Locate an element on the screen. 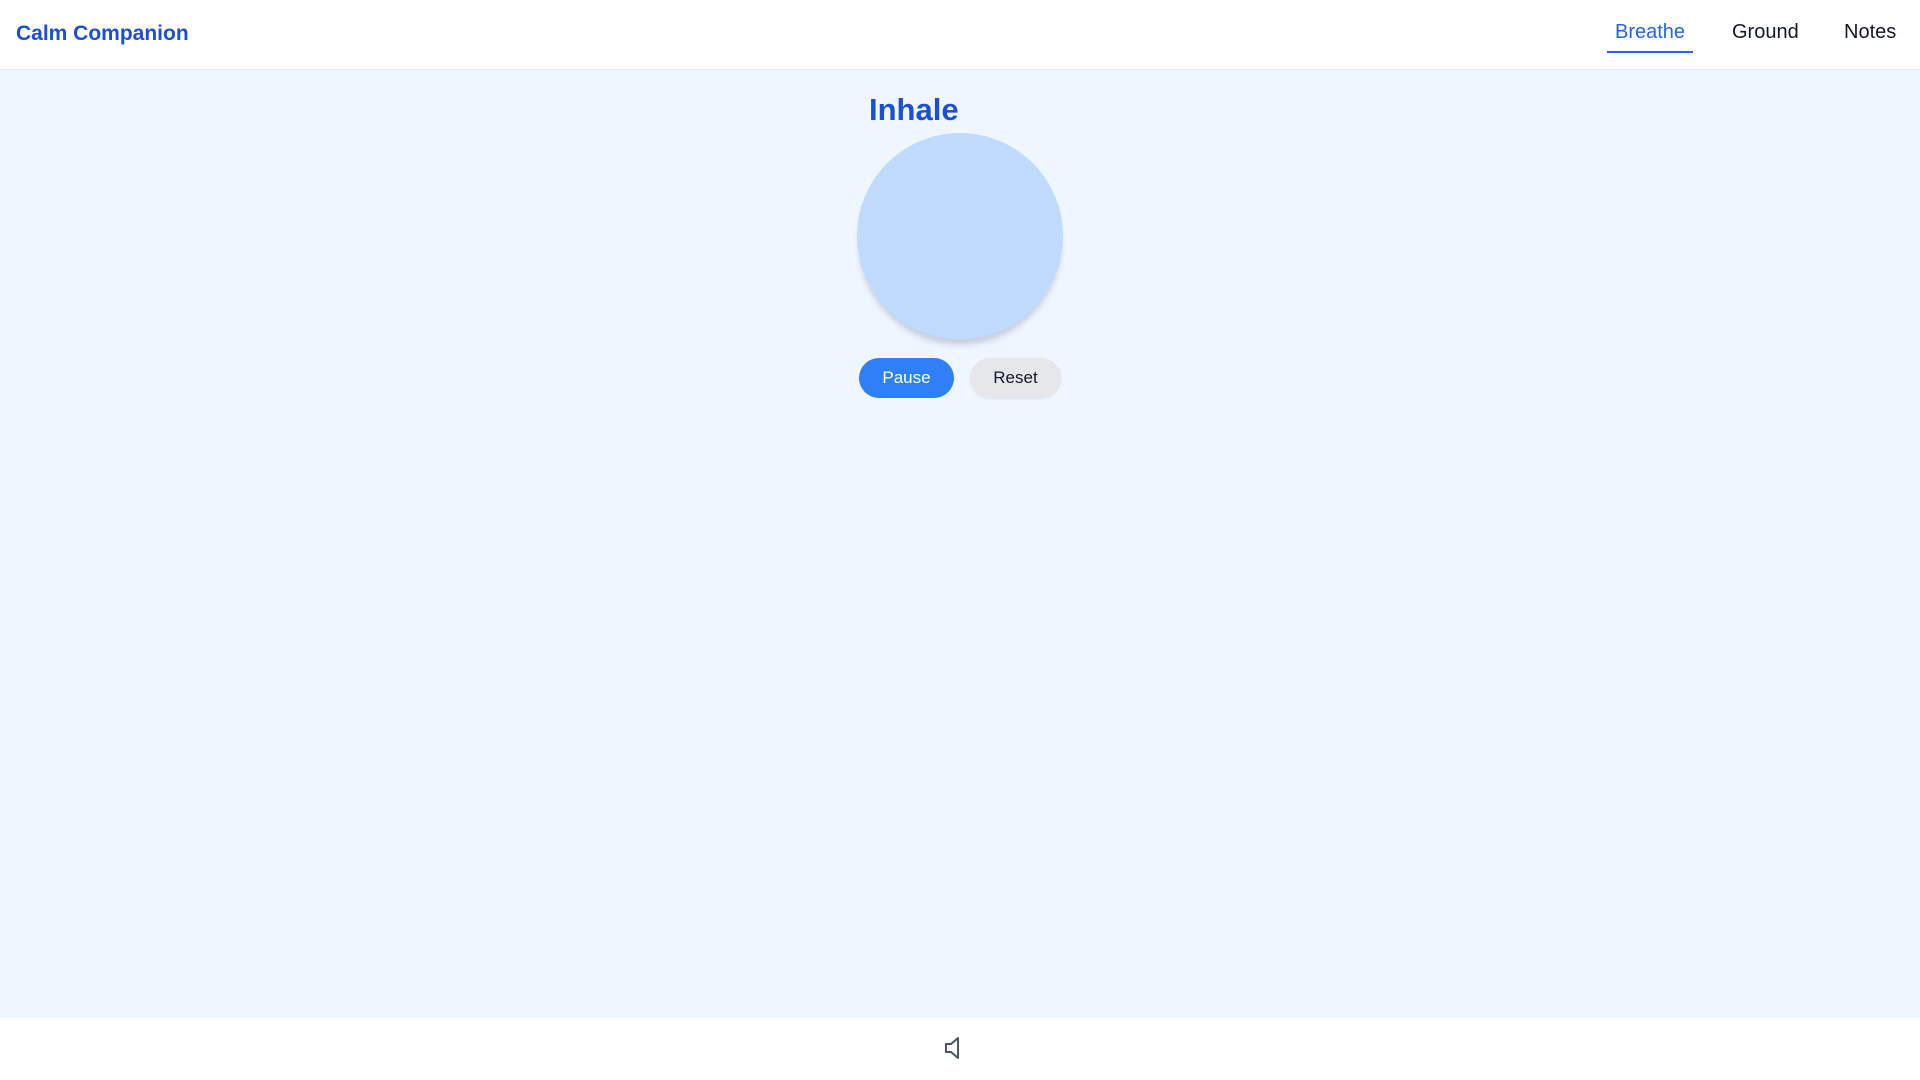 Image resolution: width=1920 pixels, height=1080 pixels. speaker-muted-icon is located at coordinates (954, 1048).